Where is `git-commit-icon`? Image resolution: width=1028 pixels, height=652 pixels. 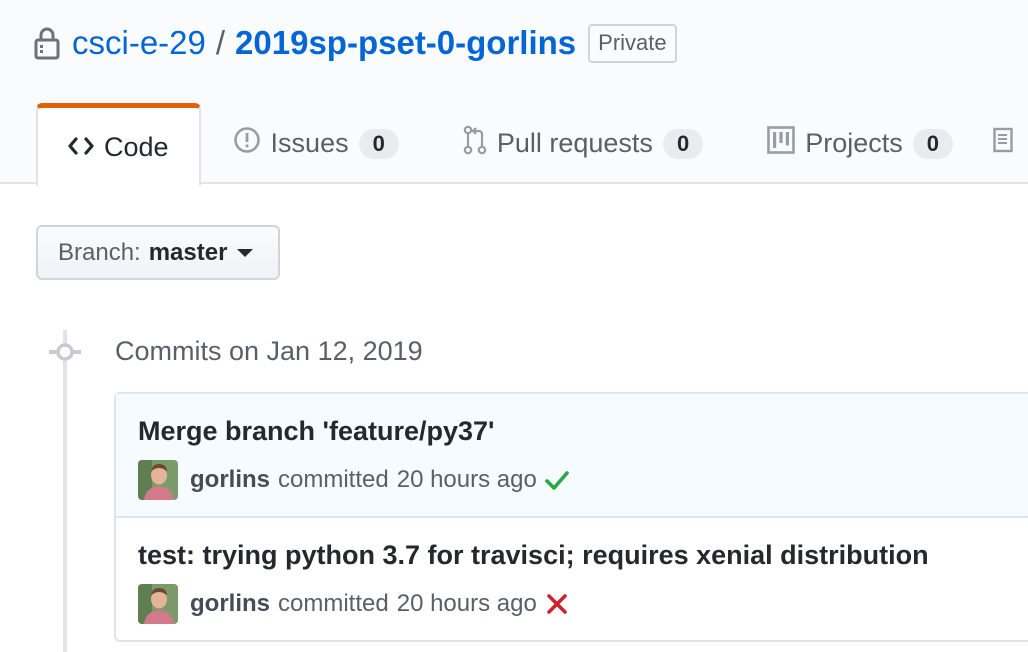
git-commit-icon is located at coordinates (65, 352).